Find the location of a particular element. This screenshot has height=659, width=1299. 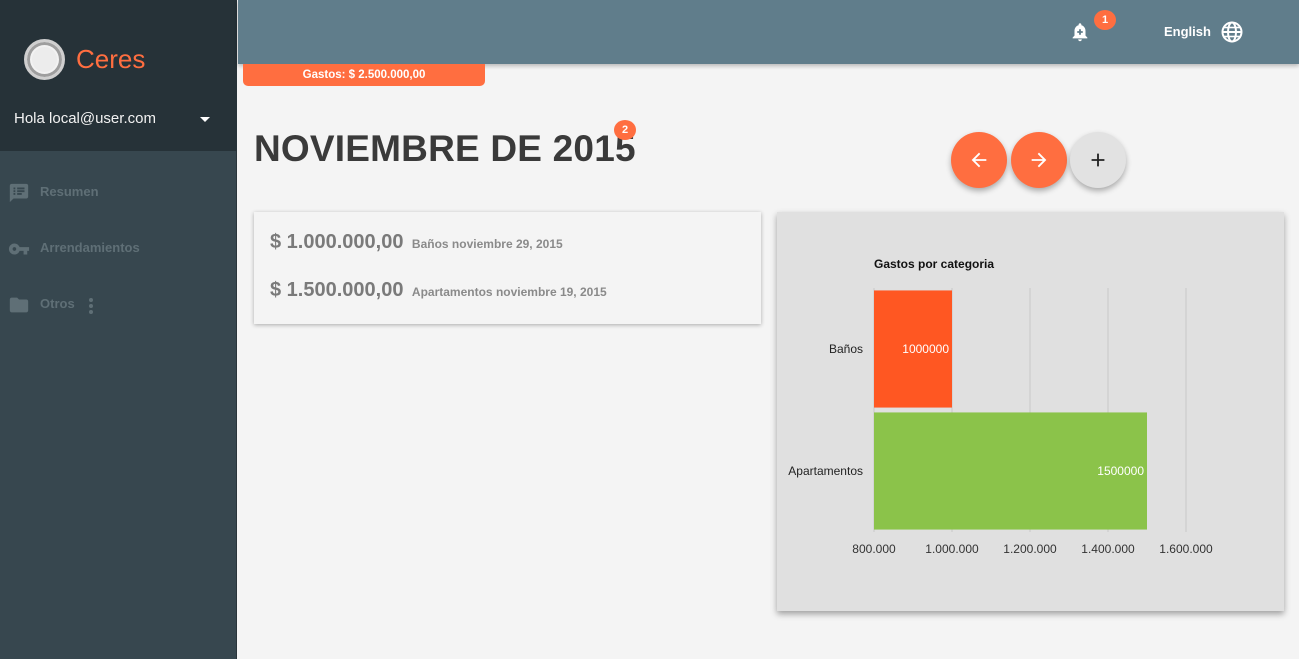

app-logo-icon is located at coordinates (44, 59).